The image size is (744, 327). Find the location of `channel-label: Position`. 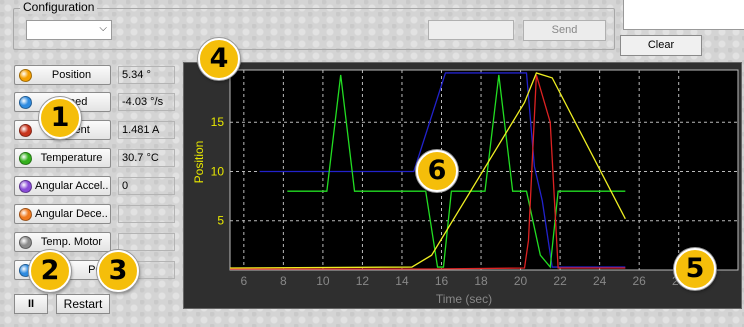

channel-label: Position is located at coordinates (71, 75).